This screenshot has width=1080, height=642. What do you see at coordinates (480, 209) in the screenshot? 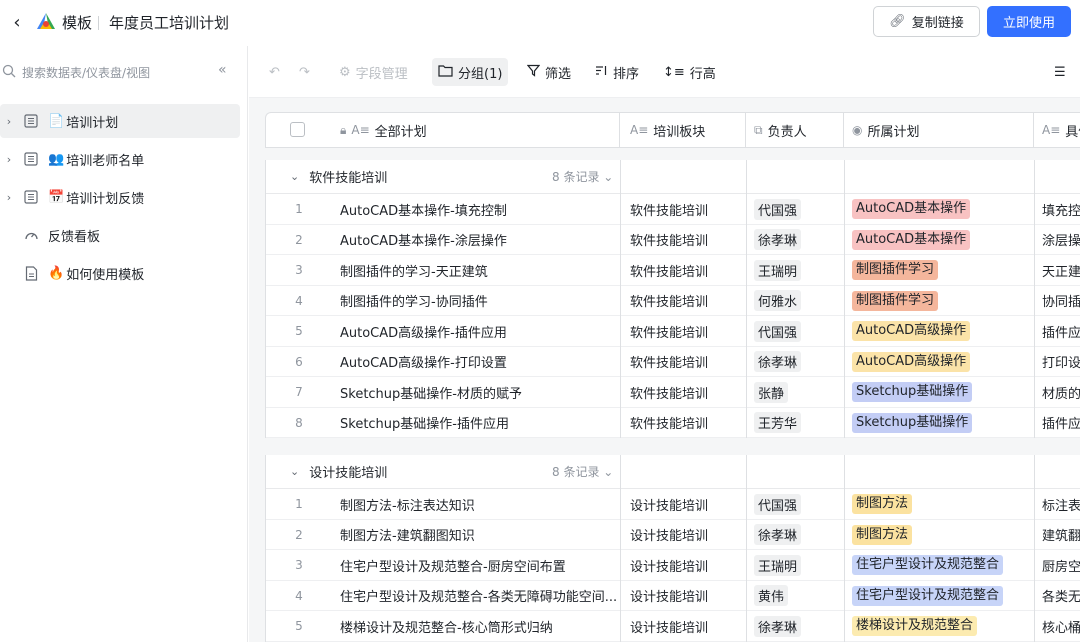
I see `cell-plan-name: AutoCAD基本操作-填充控制` at bounding box center [480, 209].